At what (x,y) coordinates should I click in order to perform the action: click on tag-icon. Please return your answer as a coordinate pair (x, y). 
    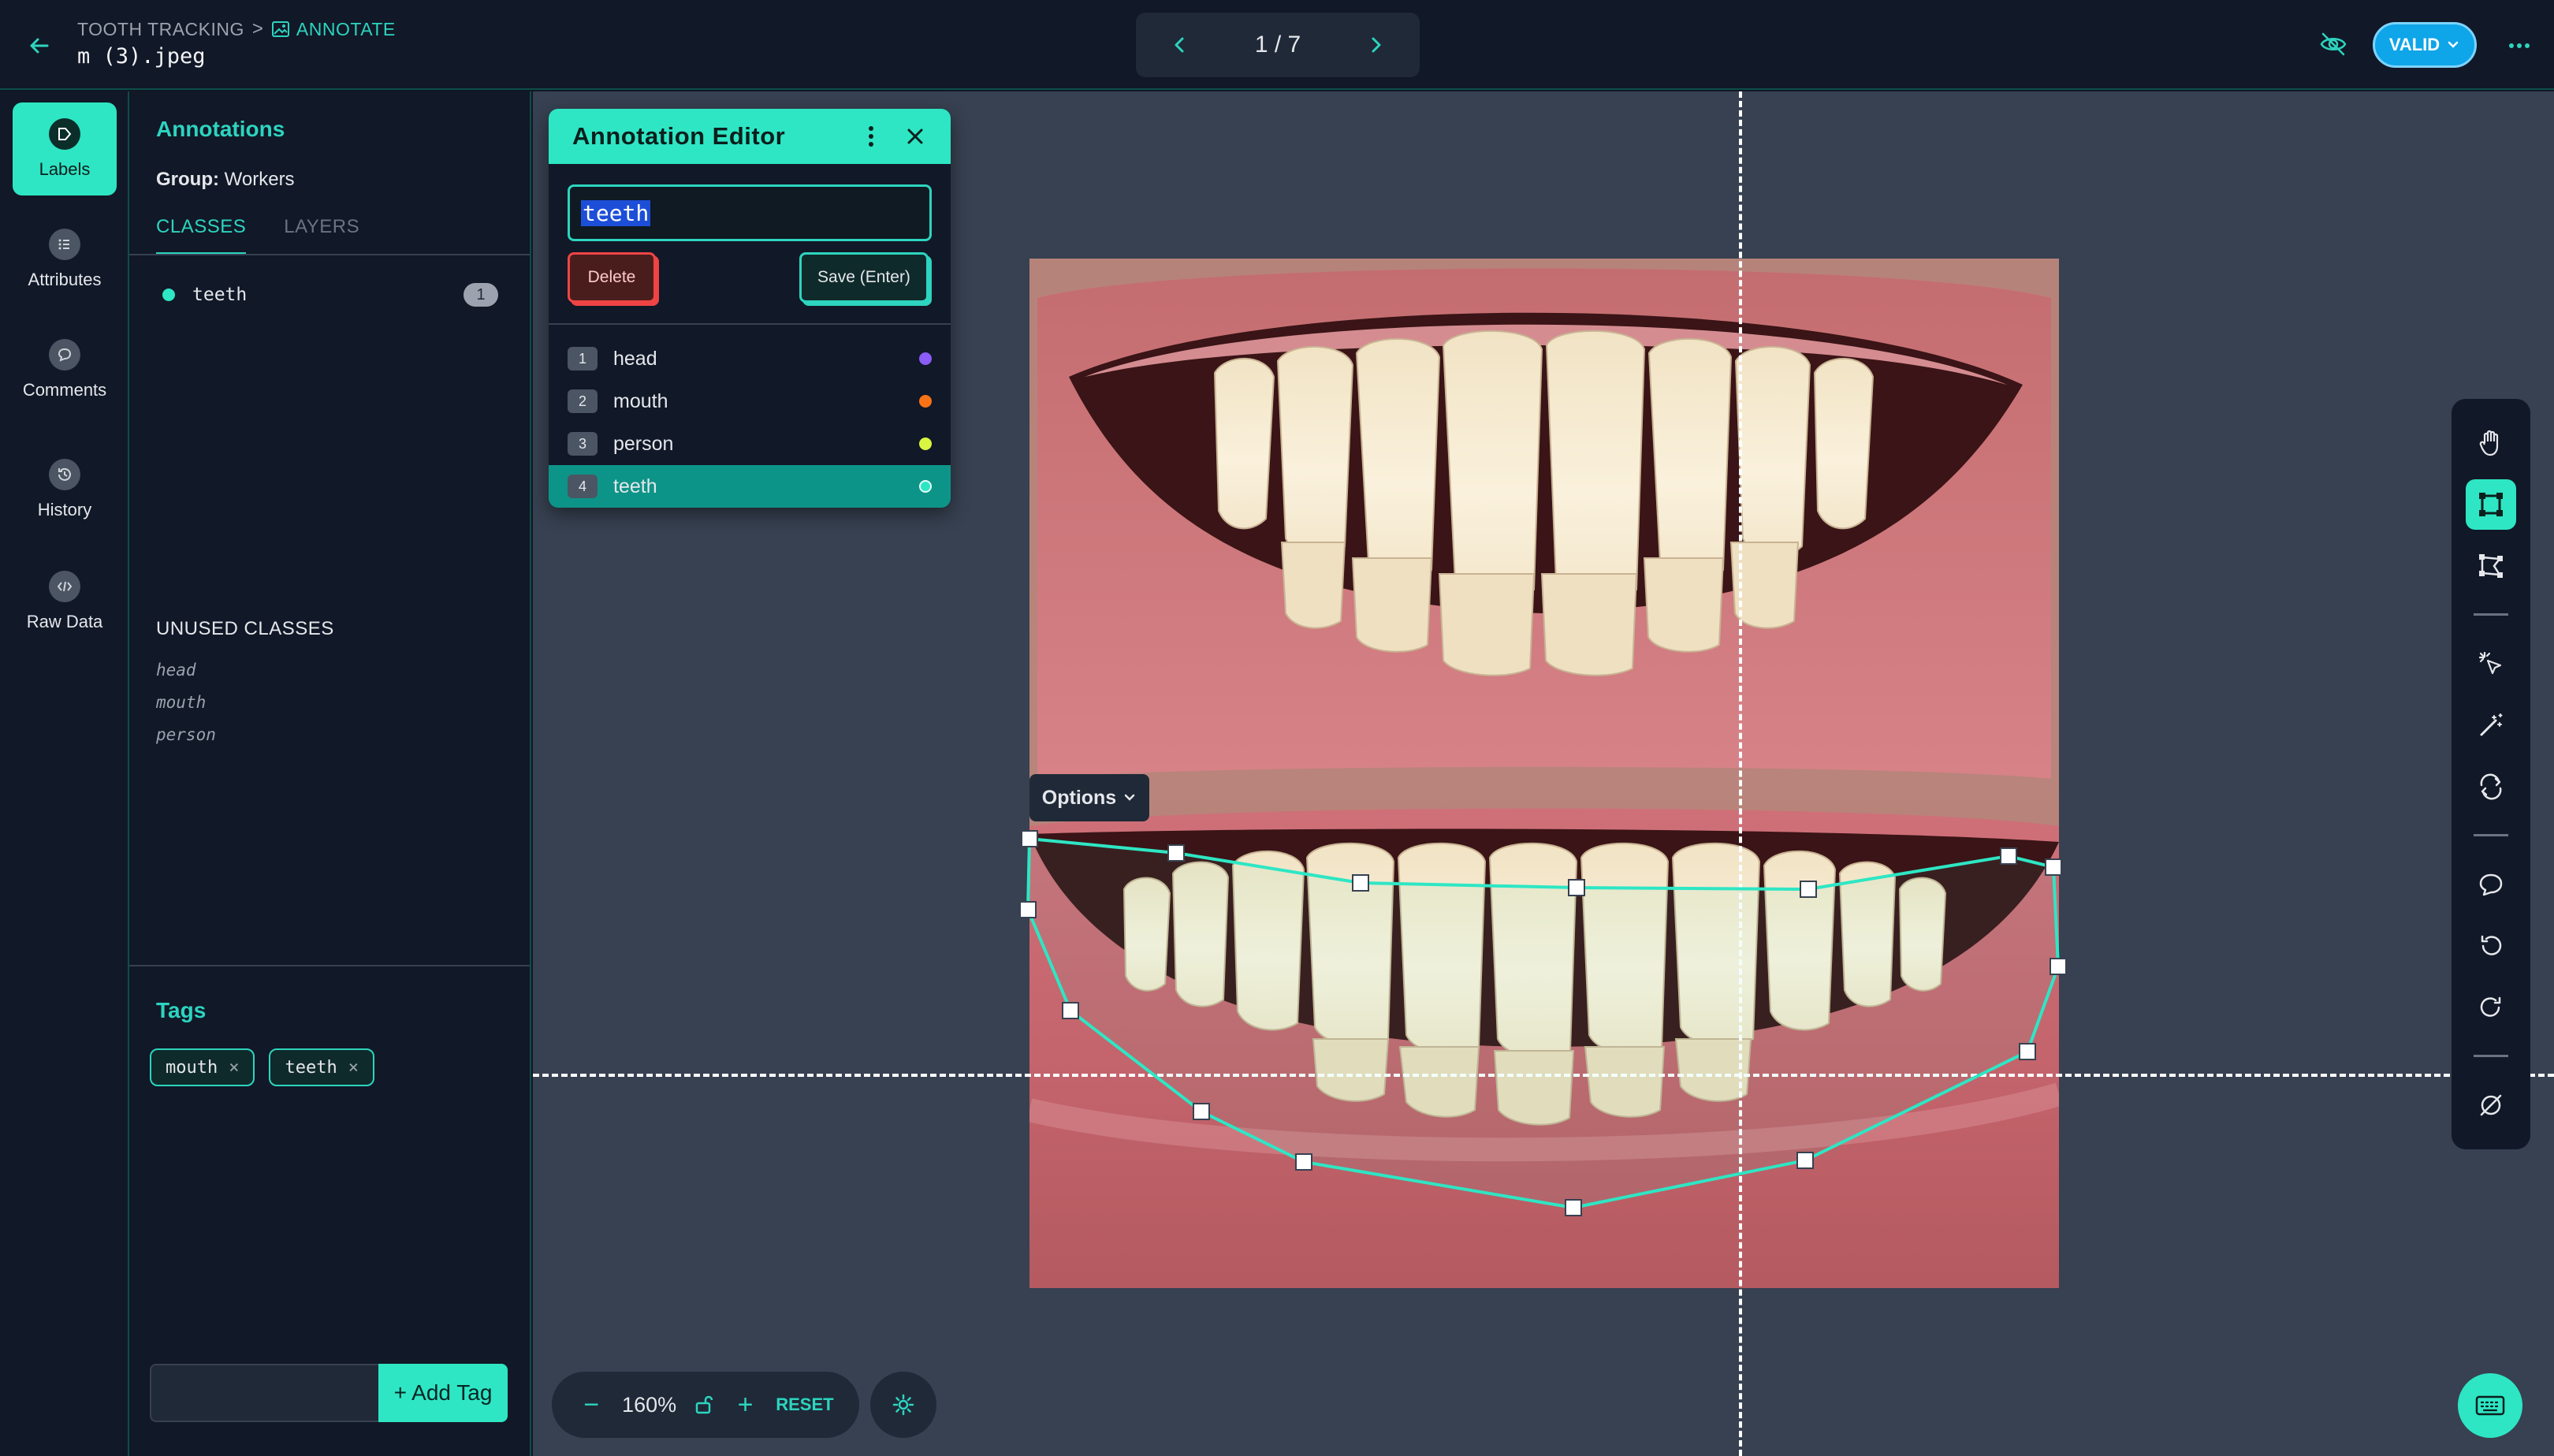
    Looking at the image, I should click on (65, 134).